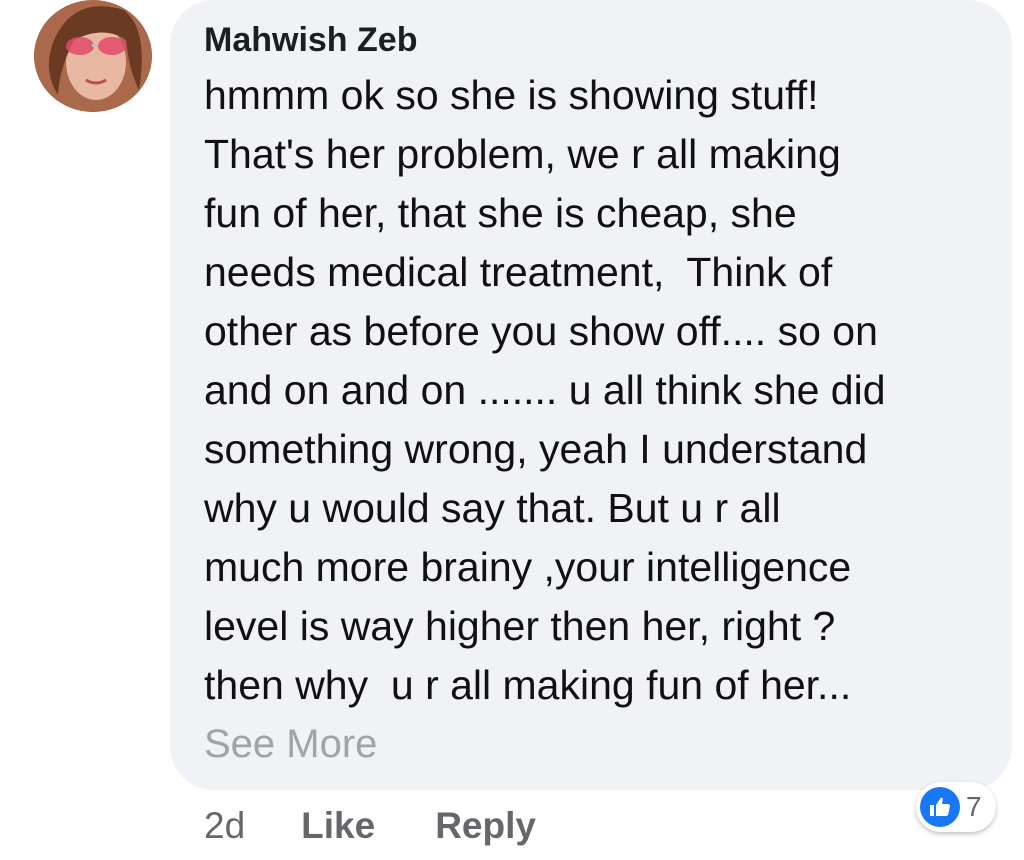 This screenshot has height=860, width=1024. Describe the element at coordinates (338, 826) in the screenshot. I see `like-button: Like` at that location.